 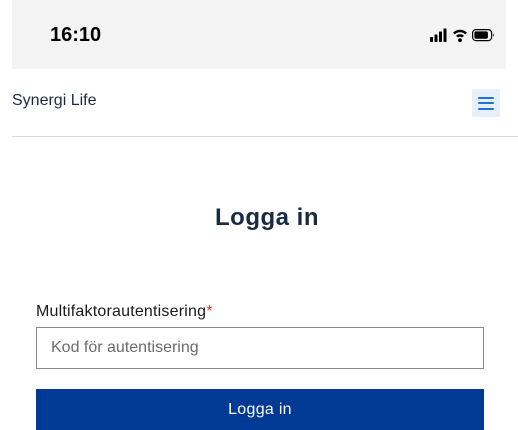 I want to click on brand-name: Synergi Life, so click(x=54, y=101).